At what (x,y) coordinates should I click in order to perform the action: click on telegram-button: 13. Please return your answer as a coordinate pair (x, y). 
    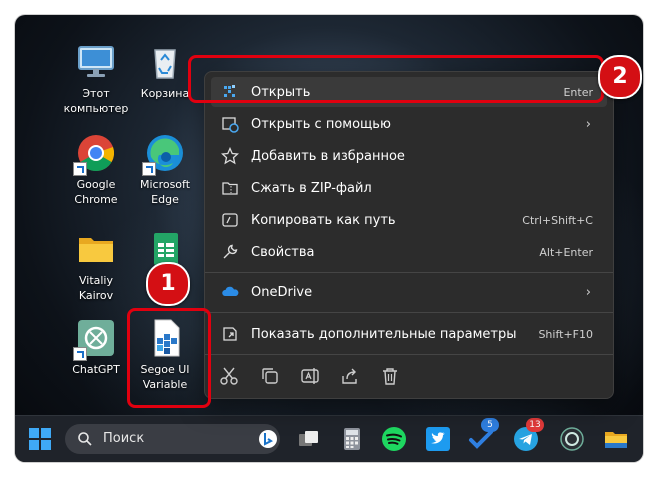
    Looking at the image, I should click on (528, 435).